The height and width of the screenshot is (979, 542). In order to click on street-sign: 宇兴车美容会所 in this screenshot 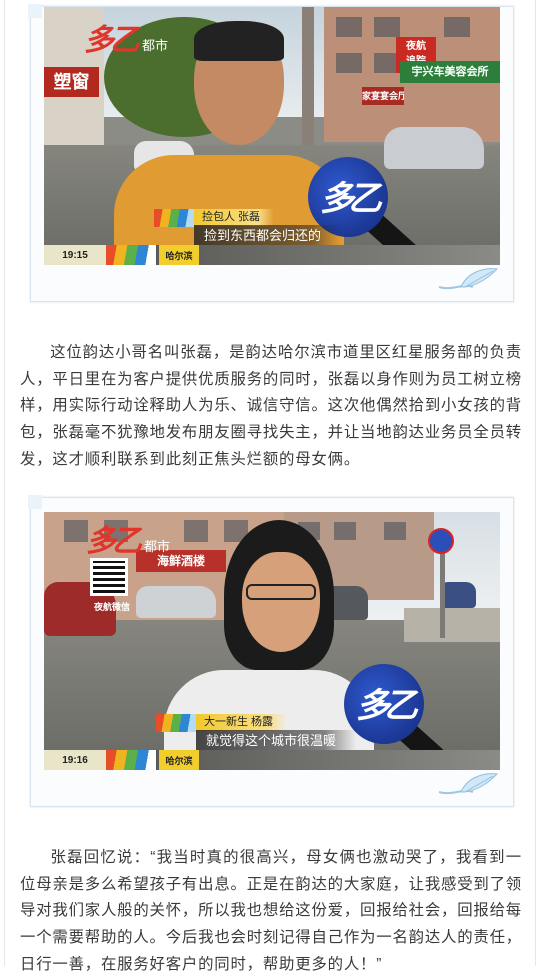, I will do `click(450, 72)`.